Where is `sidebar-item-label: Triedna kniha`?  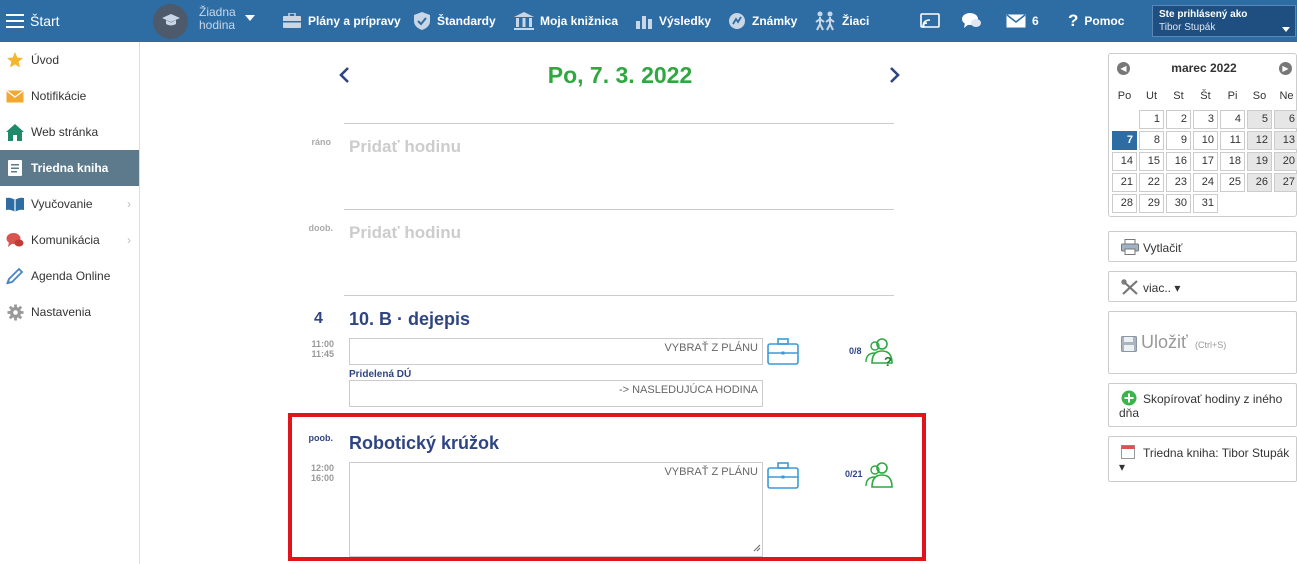
sidebar-item-label: Triedna kniha is located at coordinates (70, 168).